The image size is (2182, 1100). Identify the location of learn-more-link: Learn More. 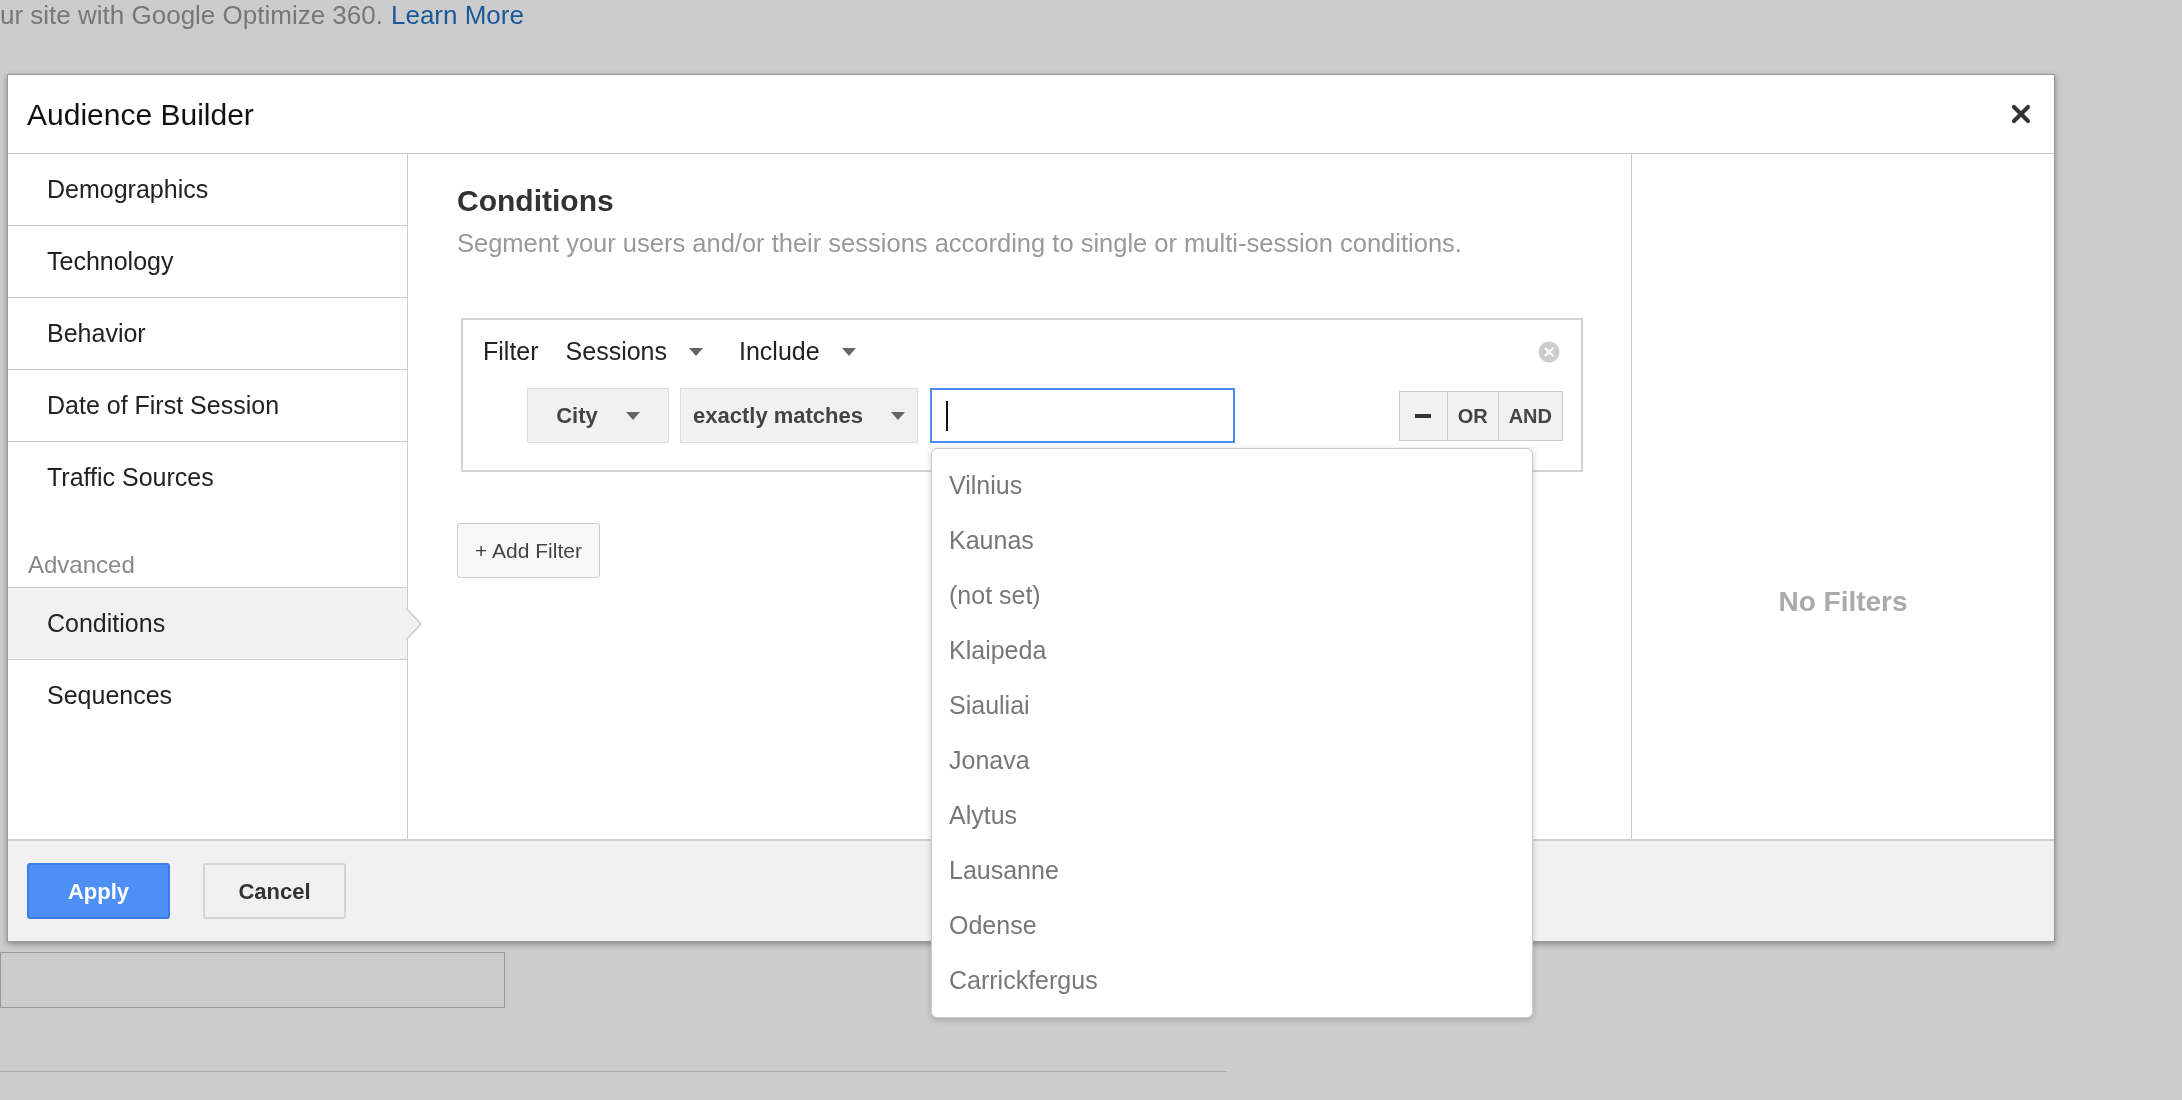
(457, 15).